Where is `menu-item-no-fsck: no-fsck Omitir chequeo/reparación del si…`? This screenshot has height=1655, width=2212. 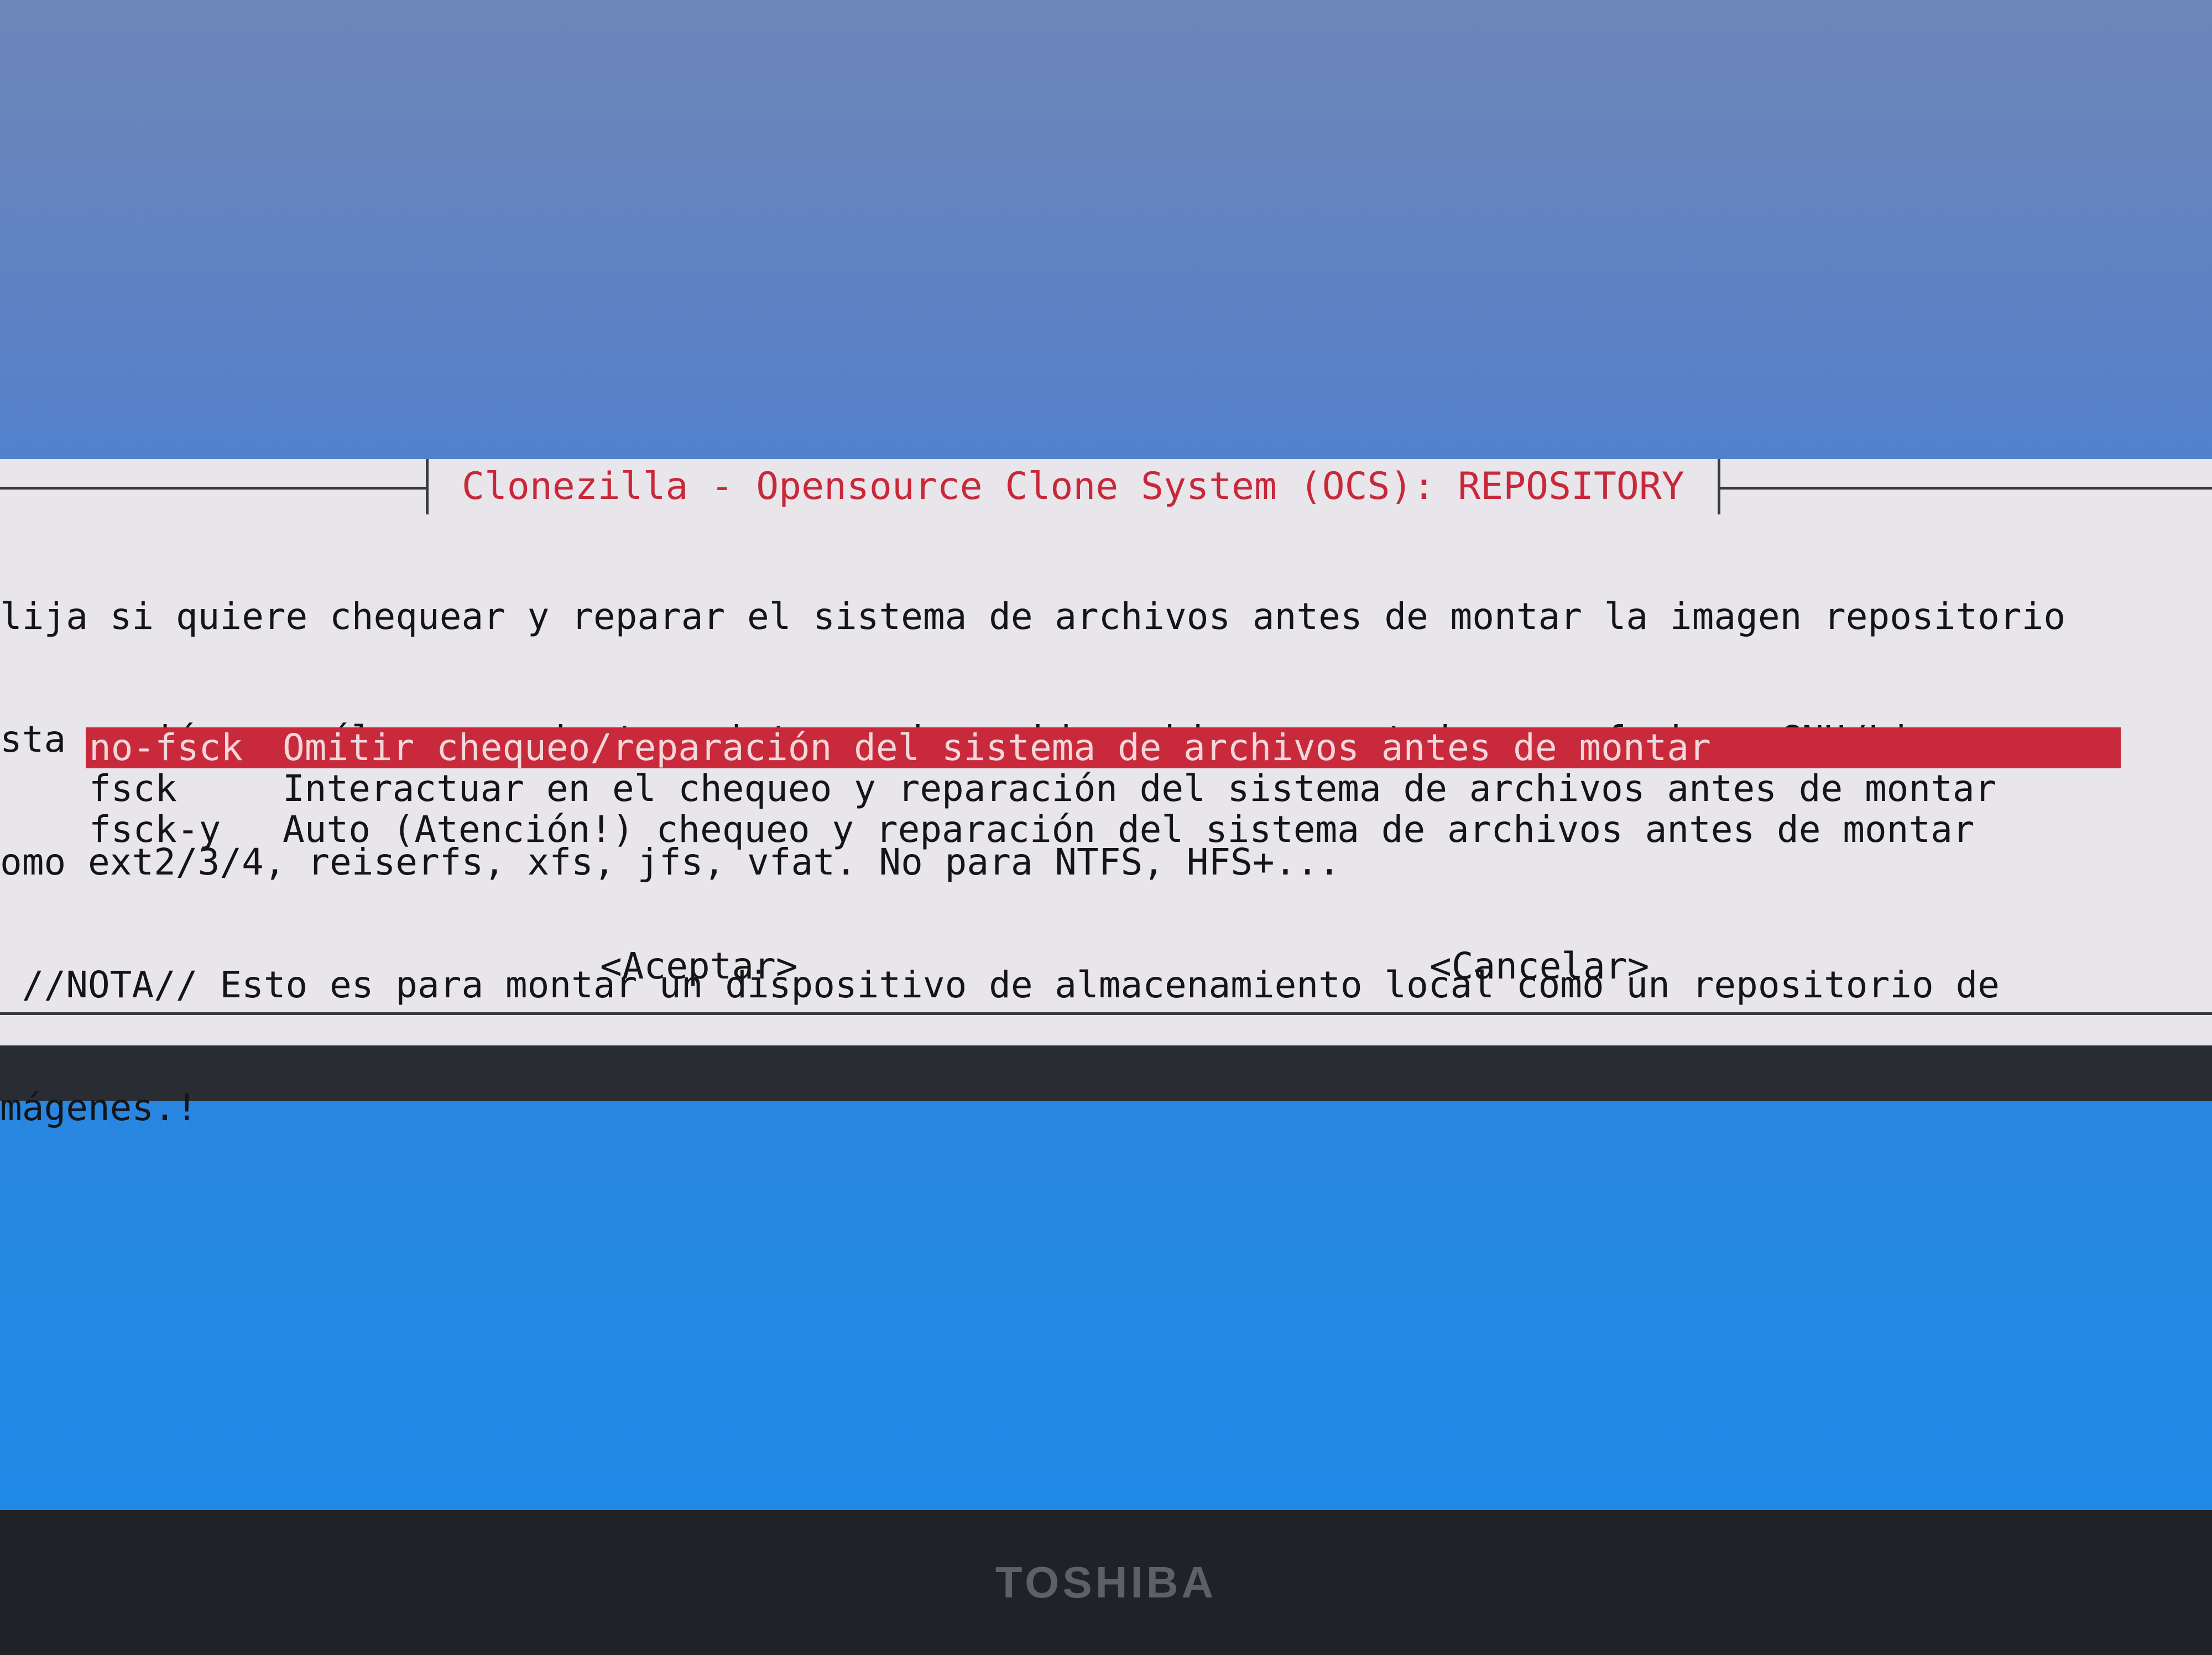 menu-item-no-fsck: no-fsck Omitir chequeo/reparación del si… is located at coordinates (1104, 747).